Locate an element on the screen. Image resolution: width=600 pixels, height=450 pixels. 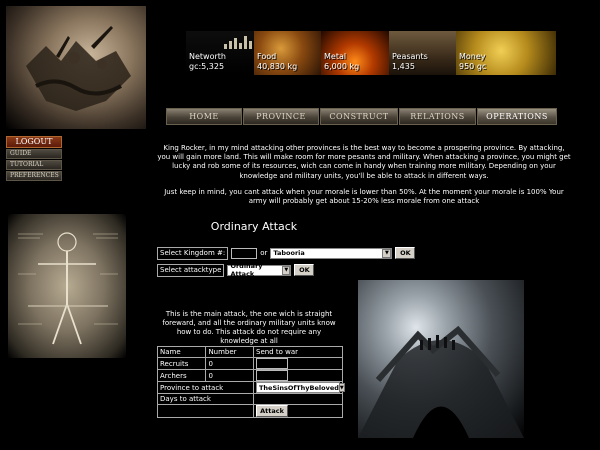
preferences-link: PREFERENCES is located at coordinates (34, 176).